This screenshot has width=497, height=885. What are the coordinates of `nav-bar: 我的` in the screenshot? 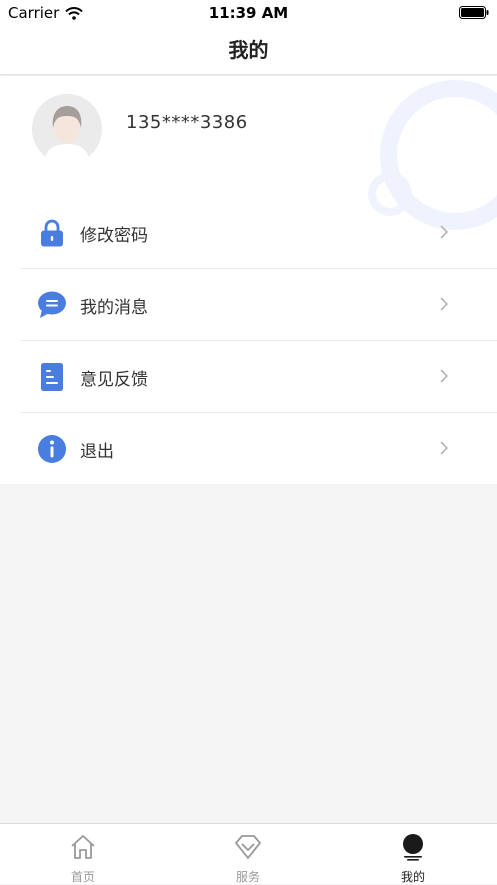 It's located at (248, 50).